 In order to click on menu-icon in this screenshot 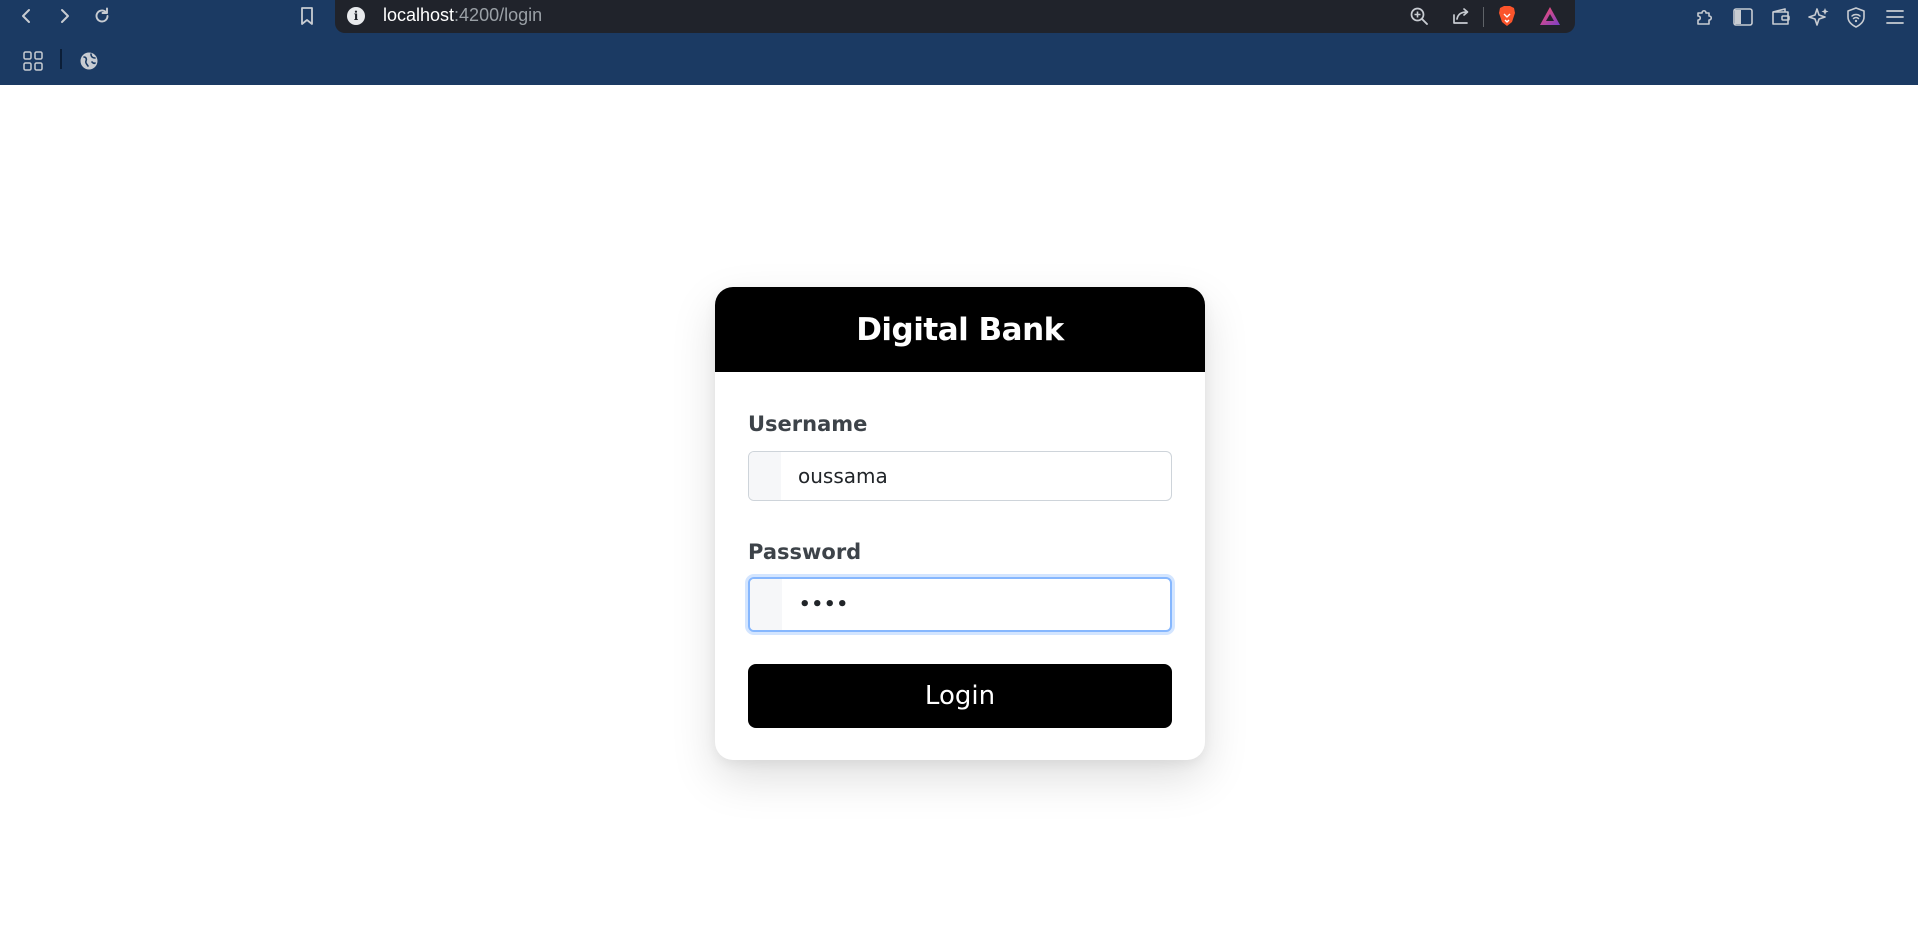, I will do `click(1895, 17)`.